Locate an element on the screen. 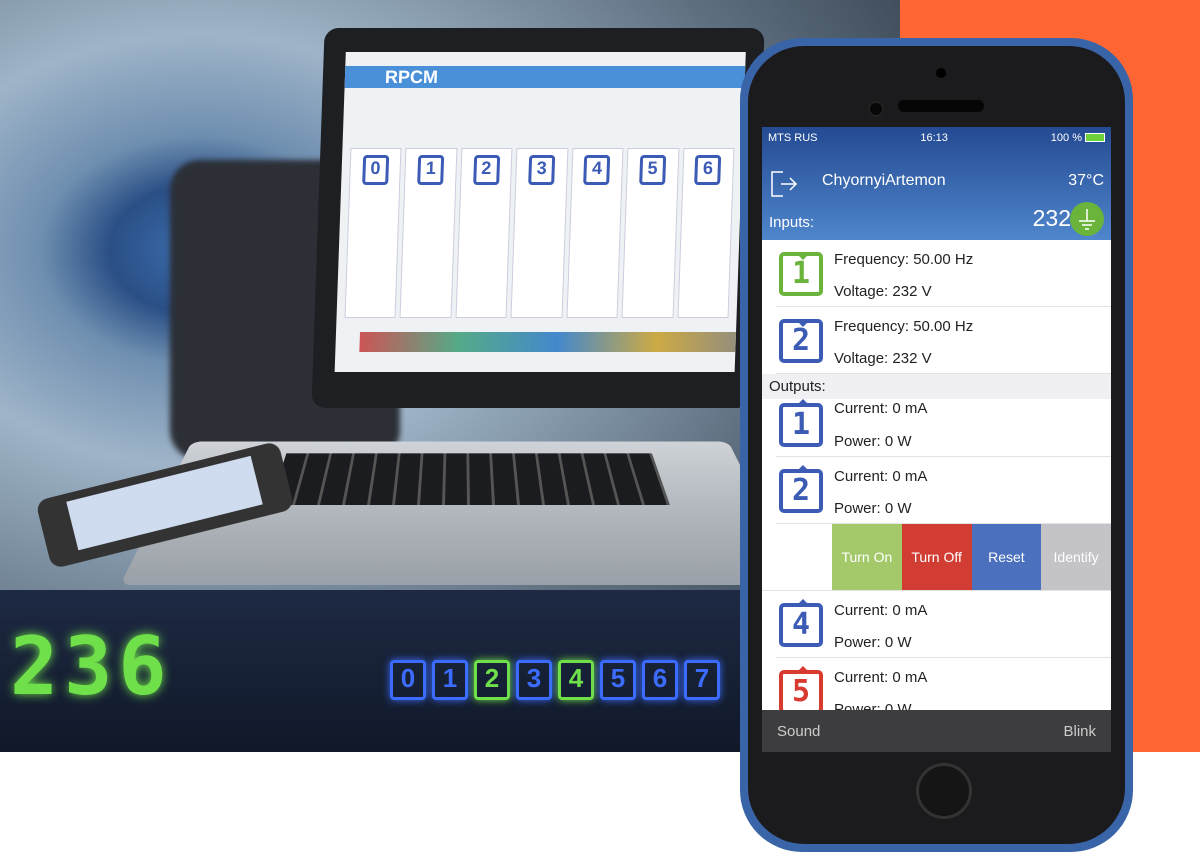 Image resolution: width=1200 pixels, height=856 pixels. logout-icon is located at coordinates (784, 184).